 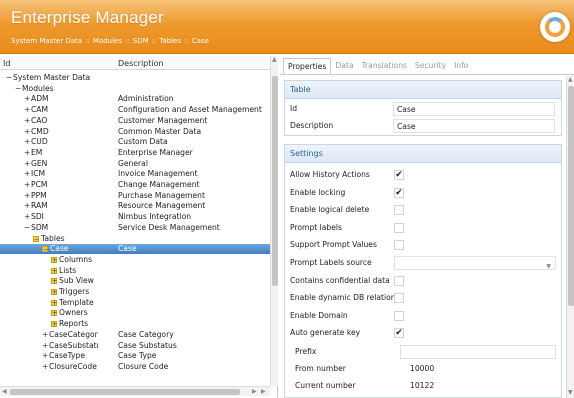 What do you see at coordinates (69, 313) in the screenshot?
I see `tree-node: + Owners` at bounding box center [69, 313].